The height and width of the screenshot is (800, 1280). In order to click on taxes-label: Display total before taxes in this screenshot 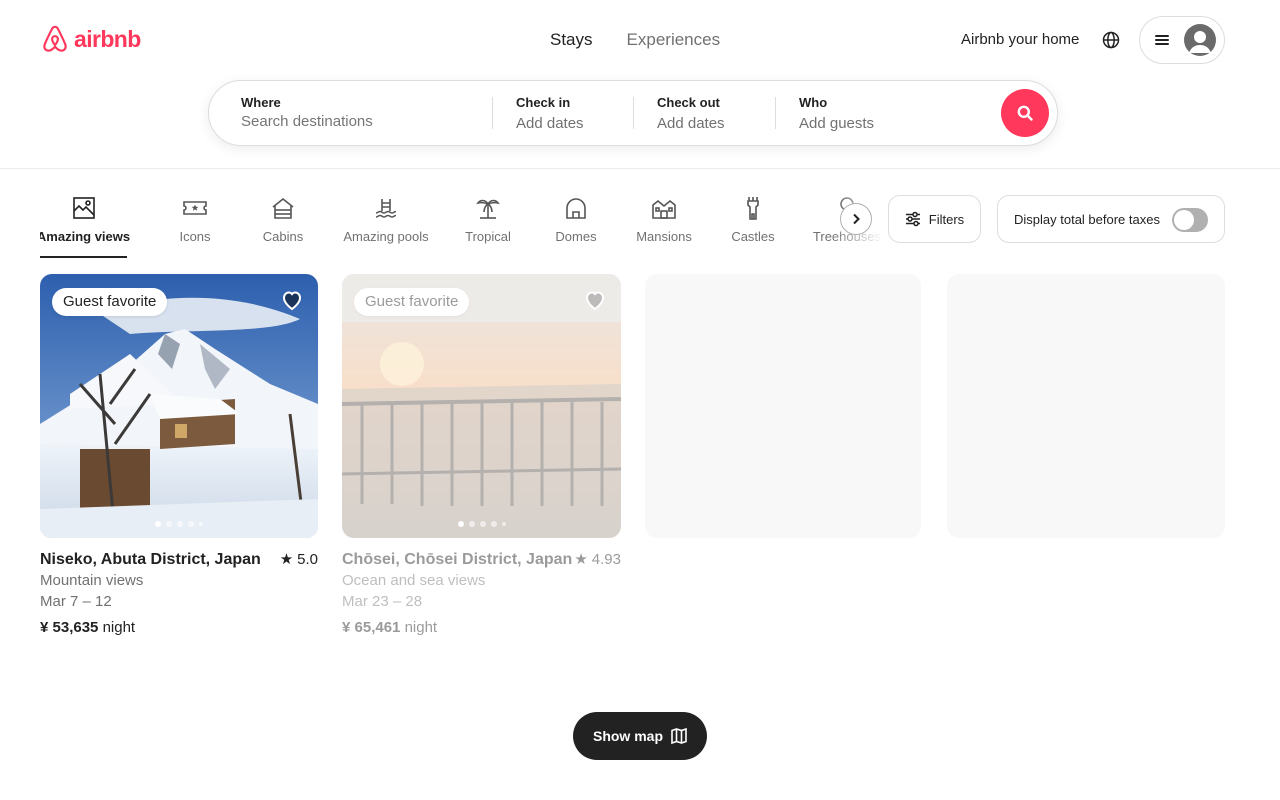, I will do `click(1087, 219)`.